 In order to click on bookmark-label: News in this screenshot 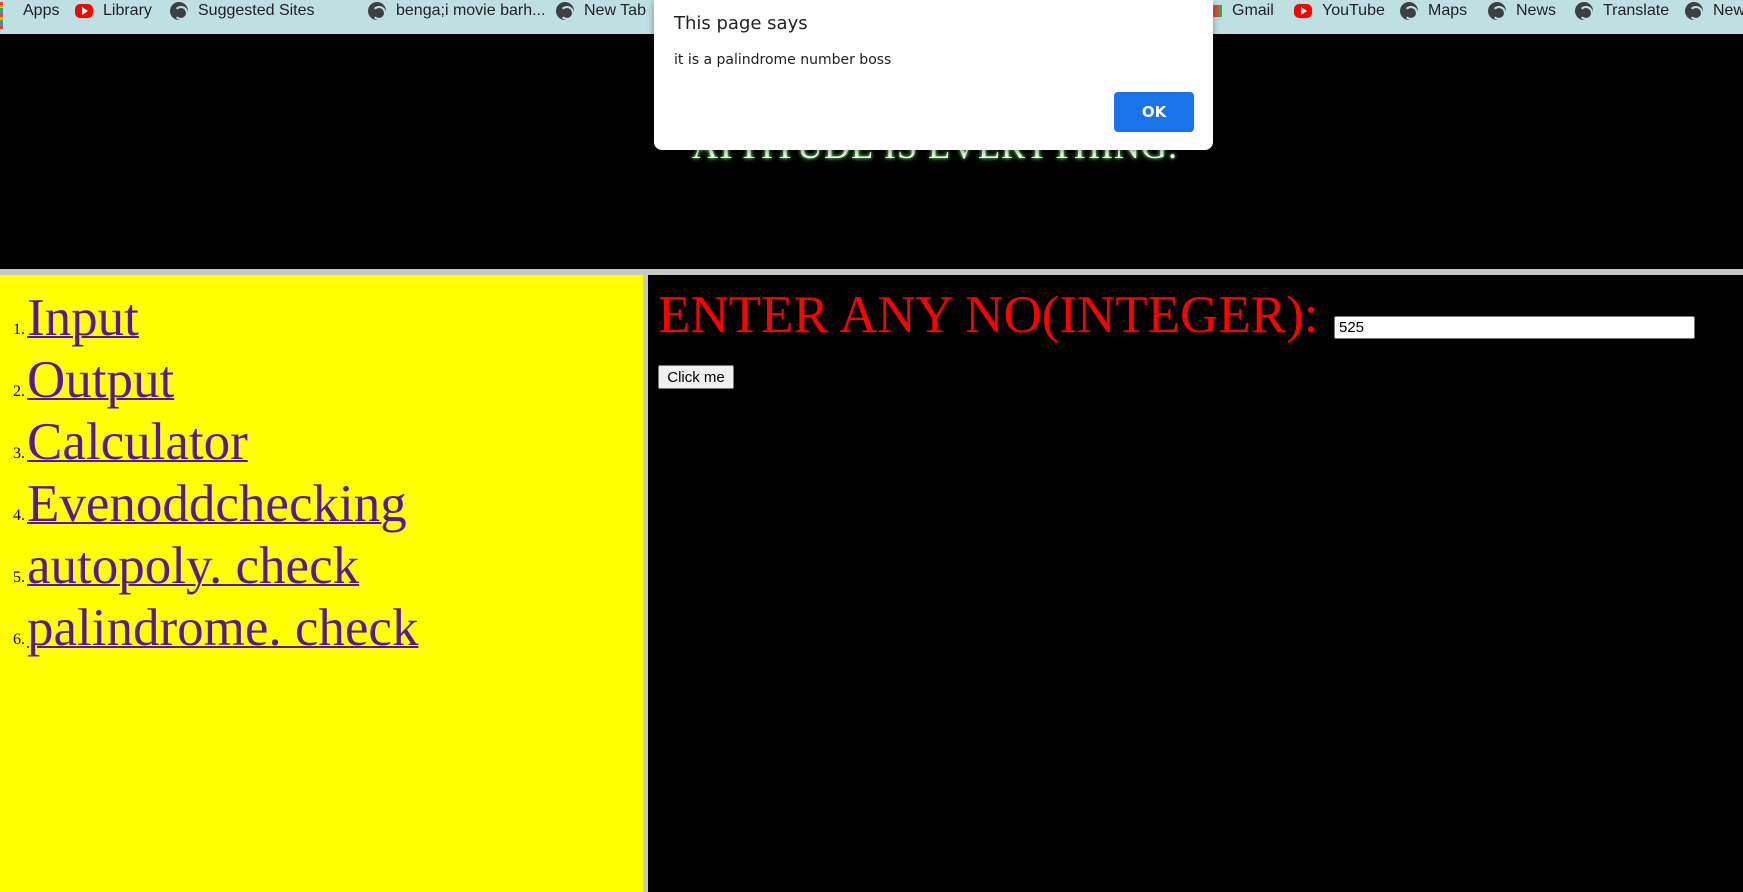, I will do `click(1536, 10)`.